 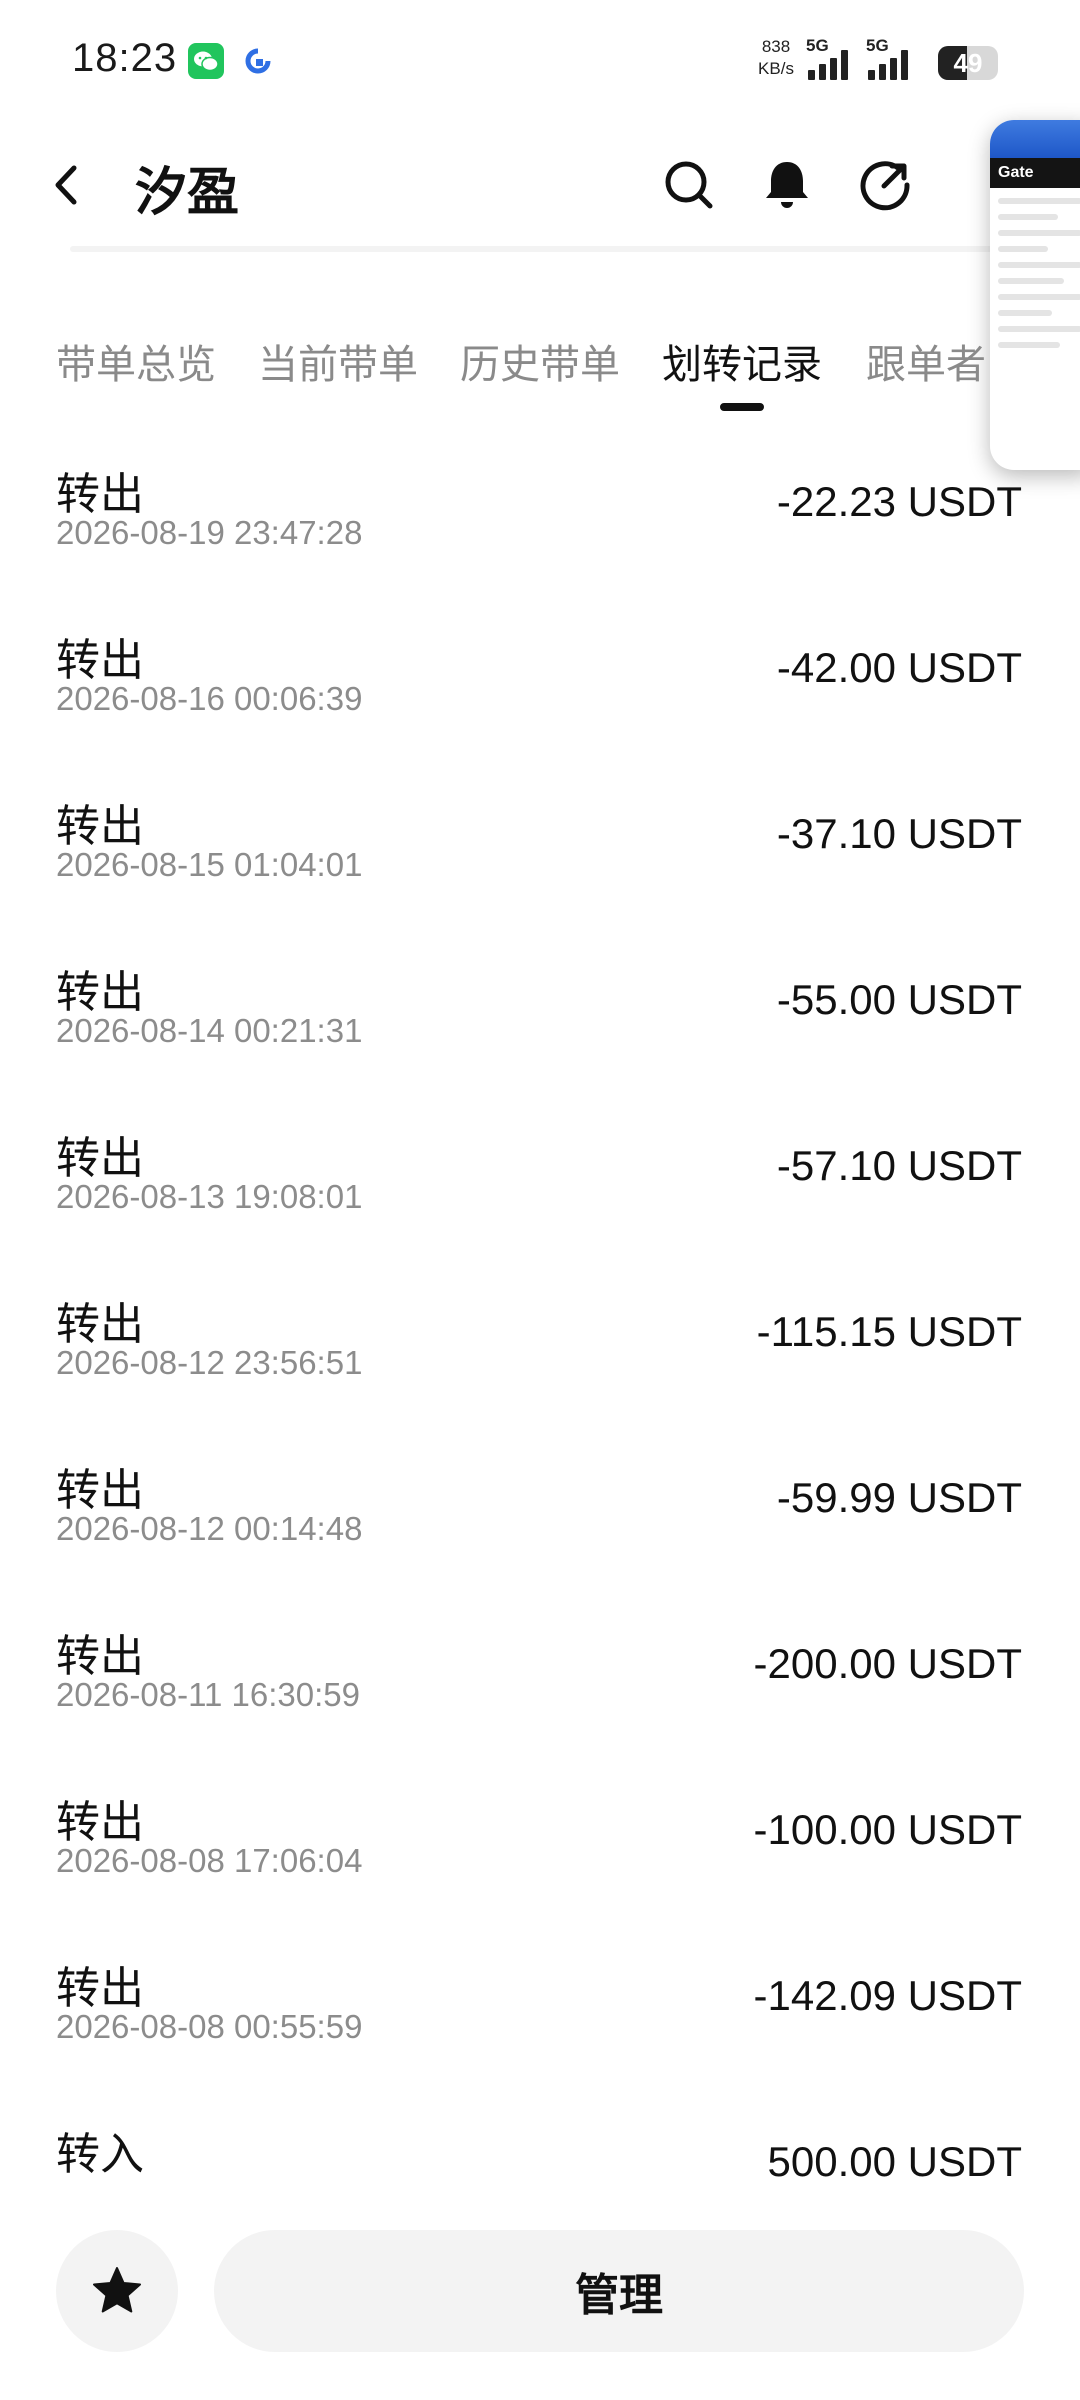 What do you see at coordinates (209, 1030) in the screenshot?
I see `record-time: 2026-08-14 00:21:31` at bounding box center [209, 1030].